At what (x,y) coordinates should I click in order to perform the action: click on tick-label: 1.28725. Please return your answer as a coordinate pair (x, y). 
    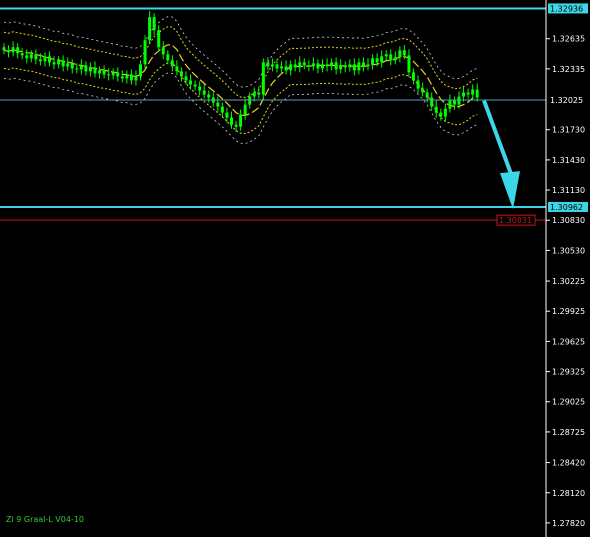
    Looking at the image, I should click on (568, 432).